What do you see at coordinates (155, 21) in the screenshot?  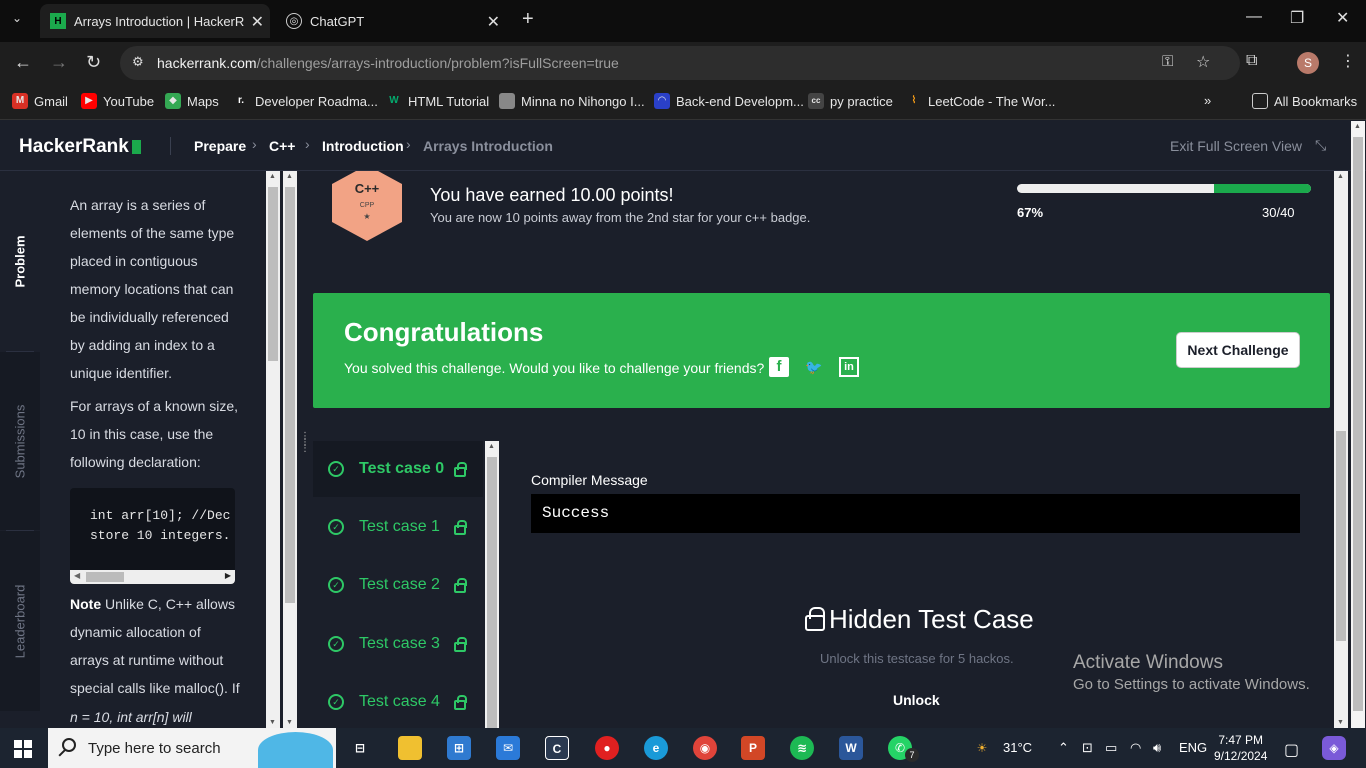 I see `tab-arrays-introduction: H Arrays Introduction | HackerRa ✕` at bounding box center [155, 21].